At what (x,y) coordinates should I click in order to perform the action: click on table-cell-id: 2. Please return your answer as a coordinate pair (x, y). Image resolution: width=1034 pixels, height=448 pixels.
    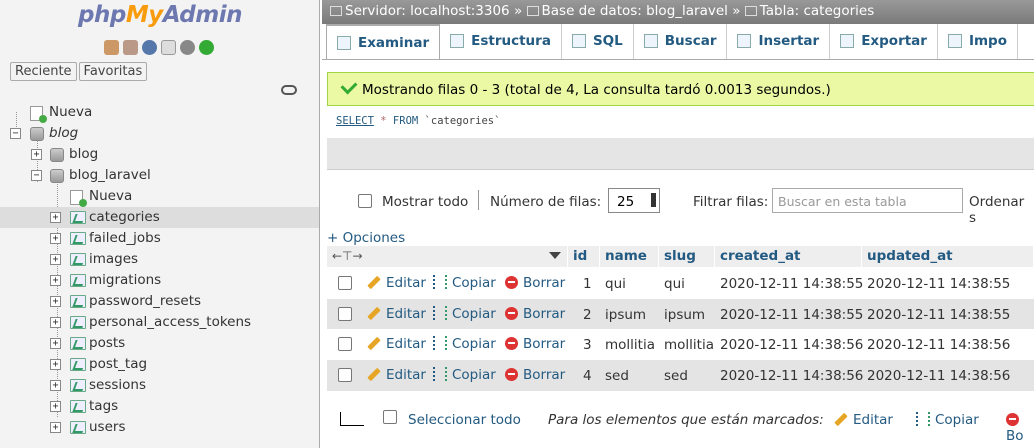
    Looking at the image, I should click on (587, 315).